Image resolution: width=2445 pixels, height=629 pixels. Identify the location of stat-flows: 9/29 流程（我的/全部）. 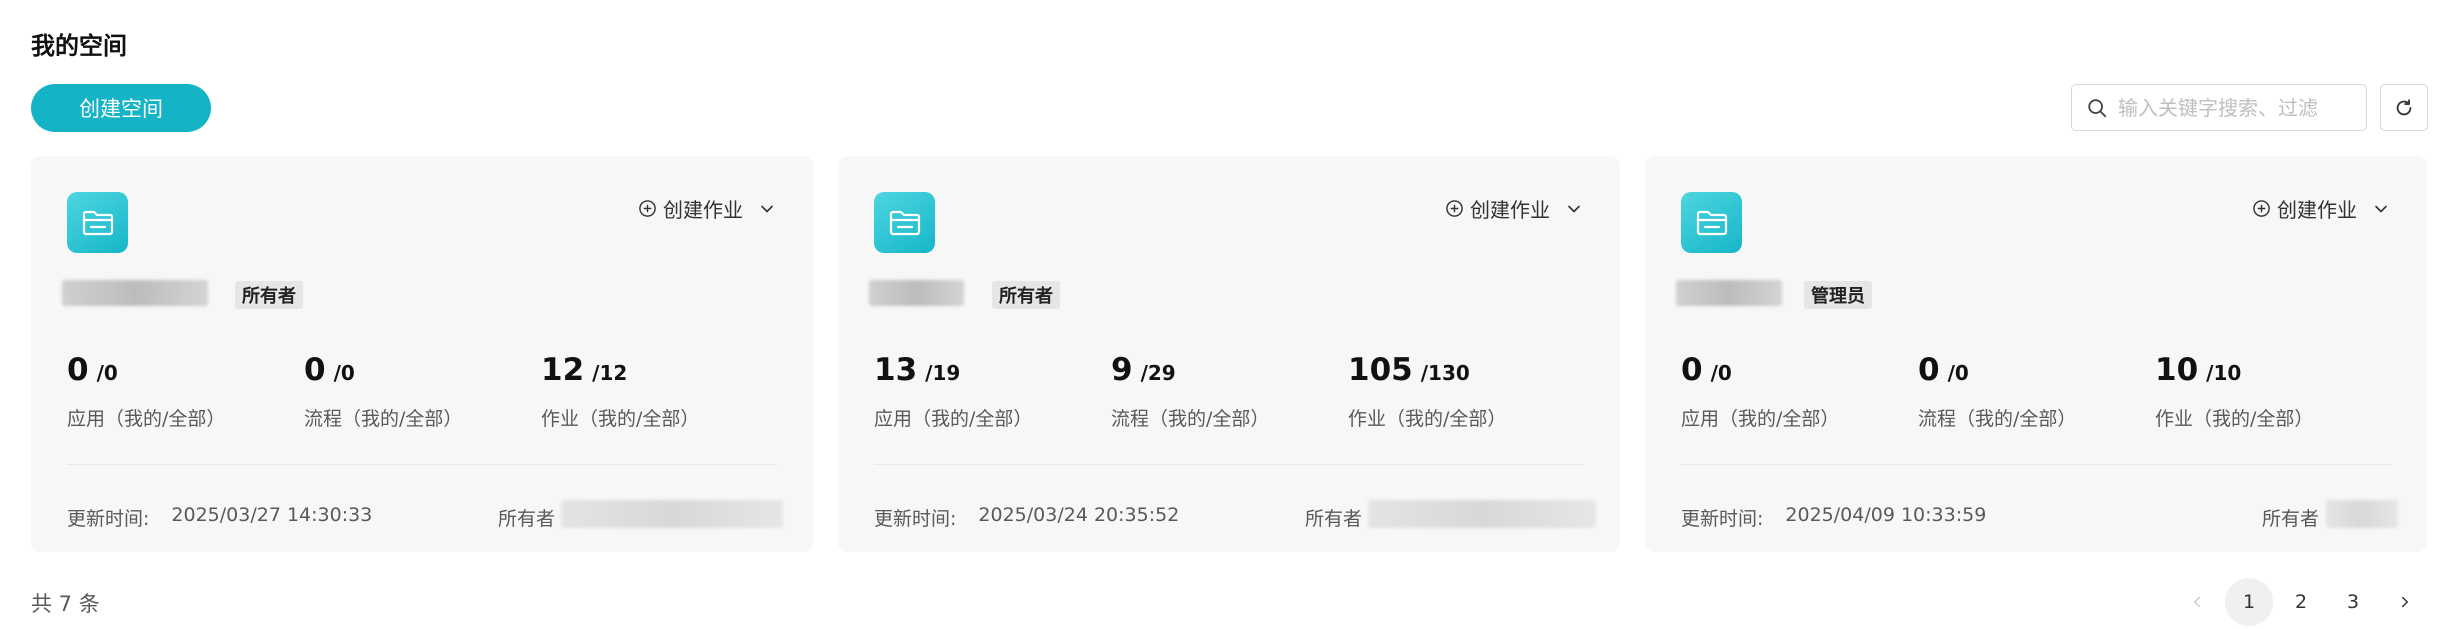
(1190, 391).